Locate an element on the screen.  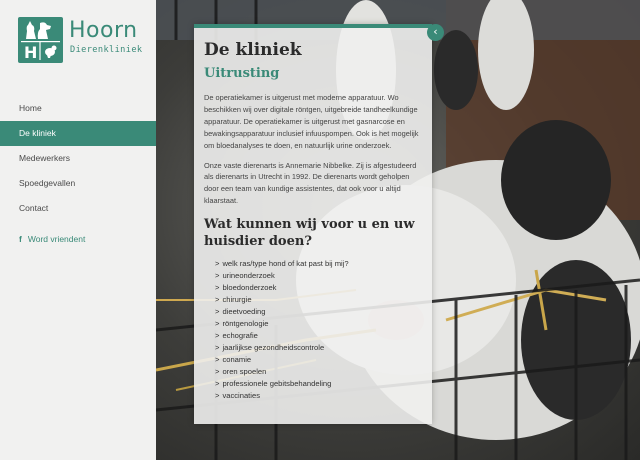
nav-item-contact: Contact is located at coordinates (78, 208).